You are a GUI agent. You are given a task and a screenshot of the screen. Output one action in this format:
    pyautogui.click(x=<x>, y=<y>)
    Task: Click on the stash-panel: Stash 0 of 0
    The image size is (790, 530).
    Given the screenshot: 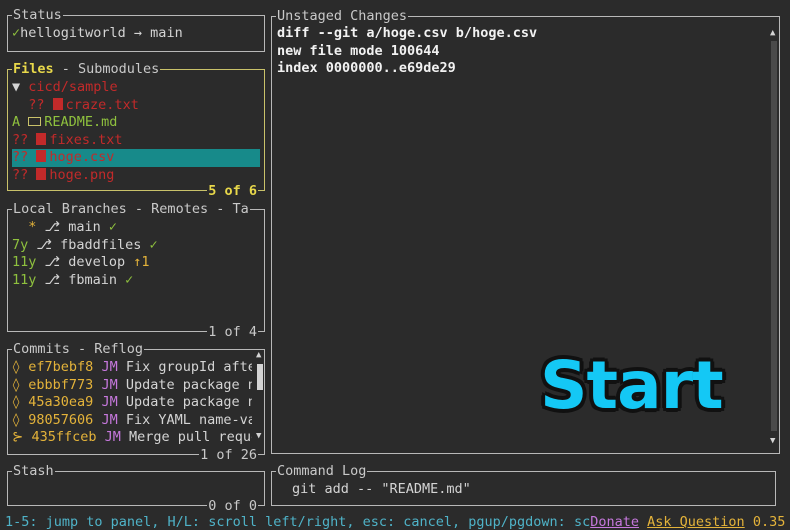 What is the action you would take?
    pyautogui.click(x=136, y=488)
    